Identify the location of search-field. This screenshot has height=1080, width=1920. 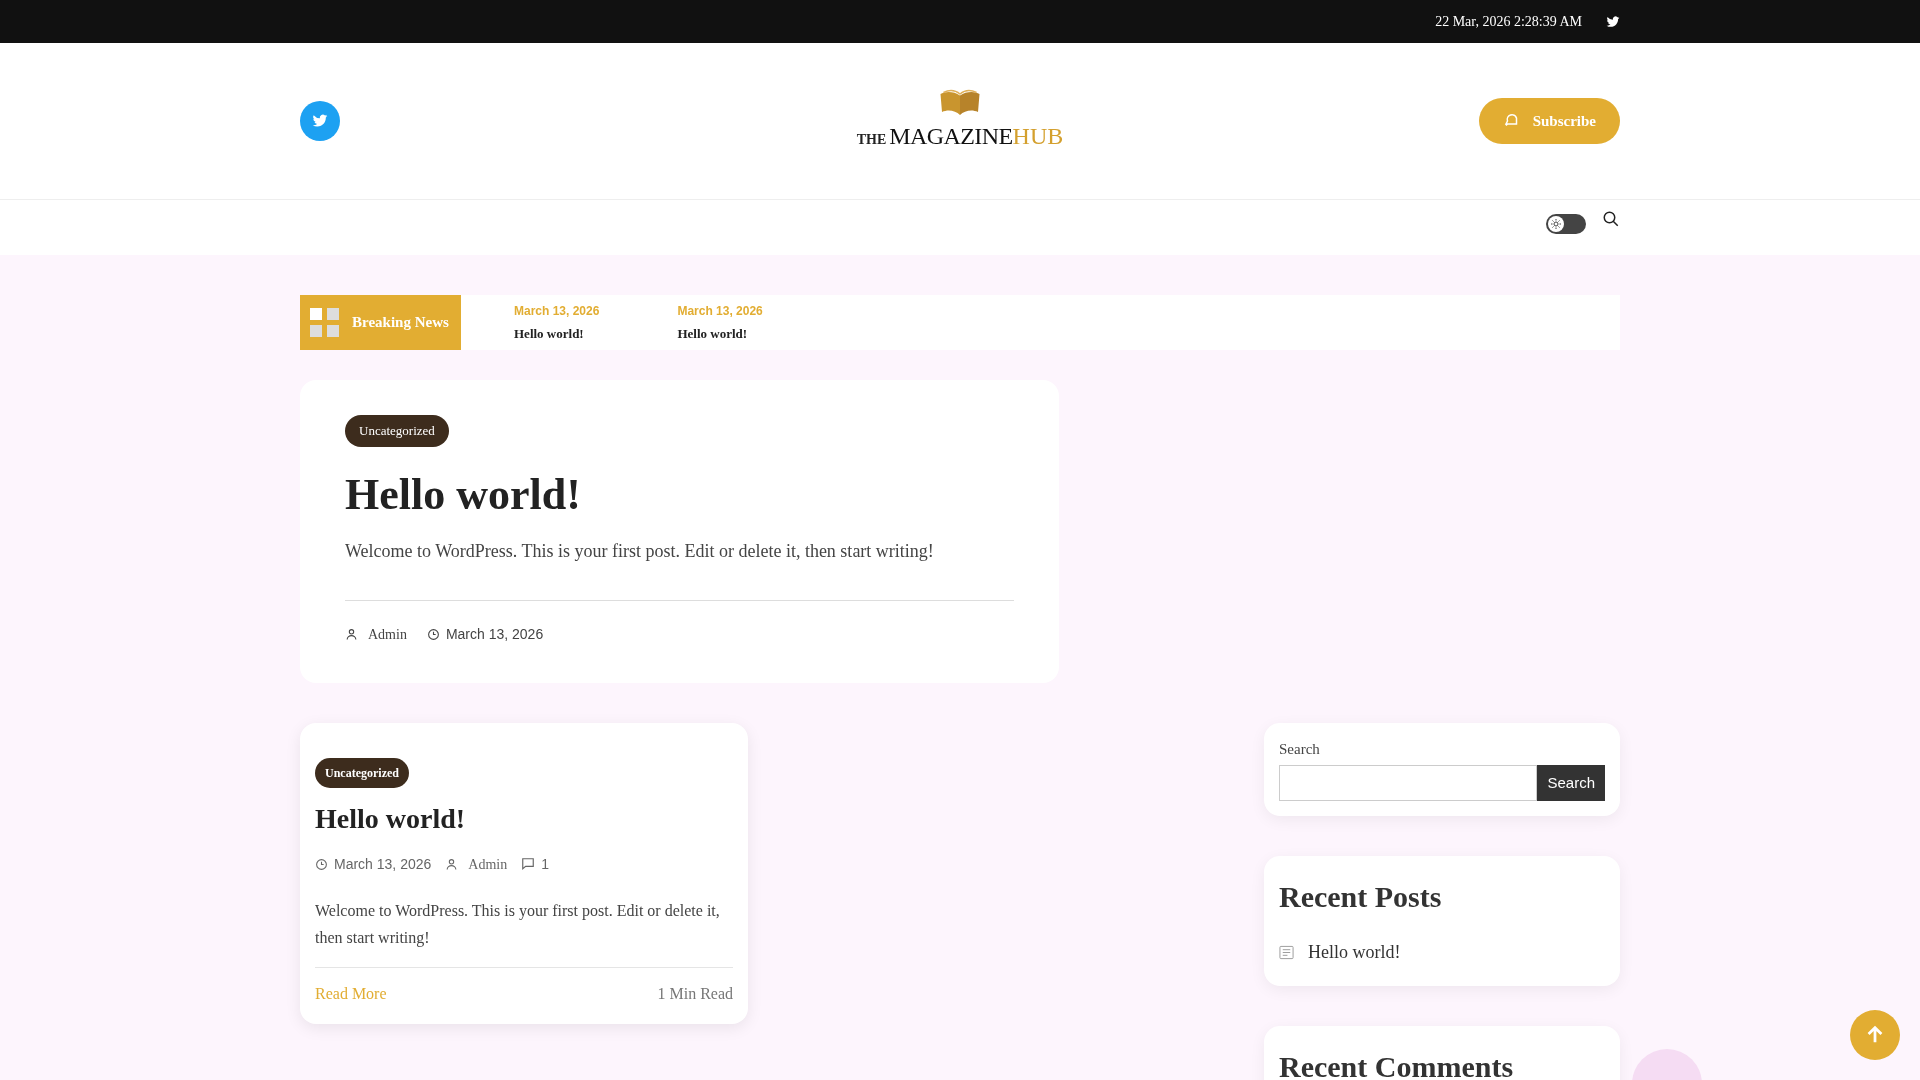
(1408, 783).